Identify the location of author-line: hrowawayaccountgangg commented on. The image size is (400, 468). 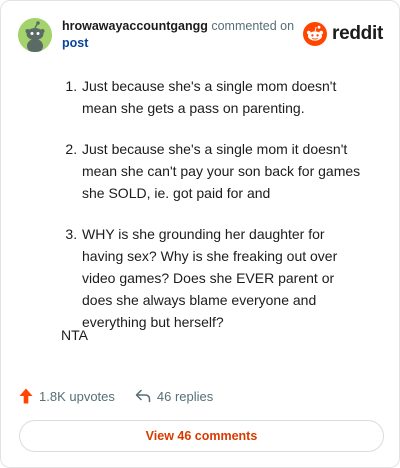
(178, 26).